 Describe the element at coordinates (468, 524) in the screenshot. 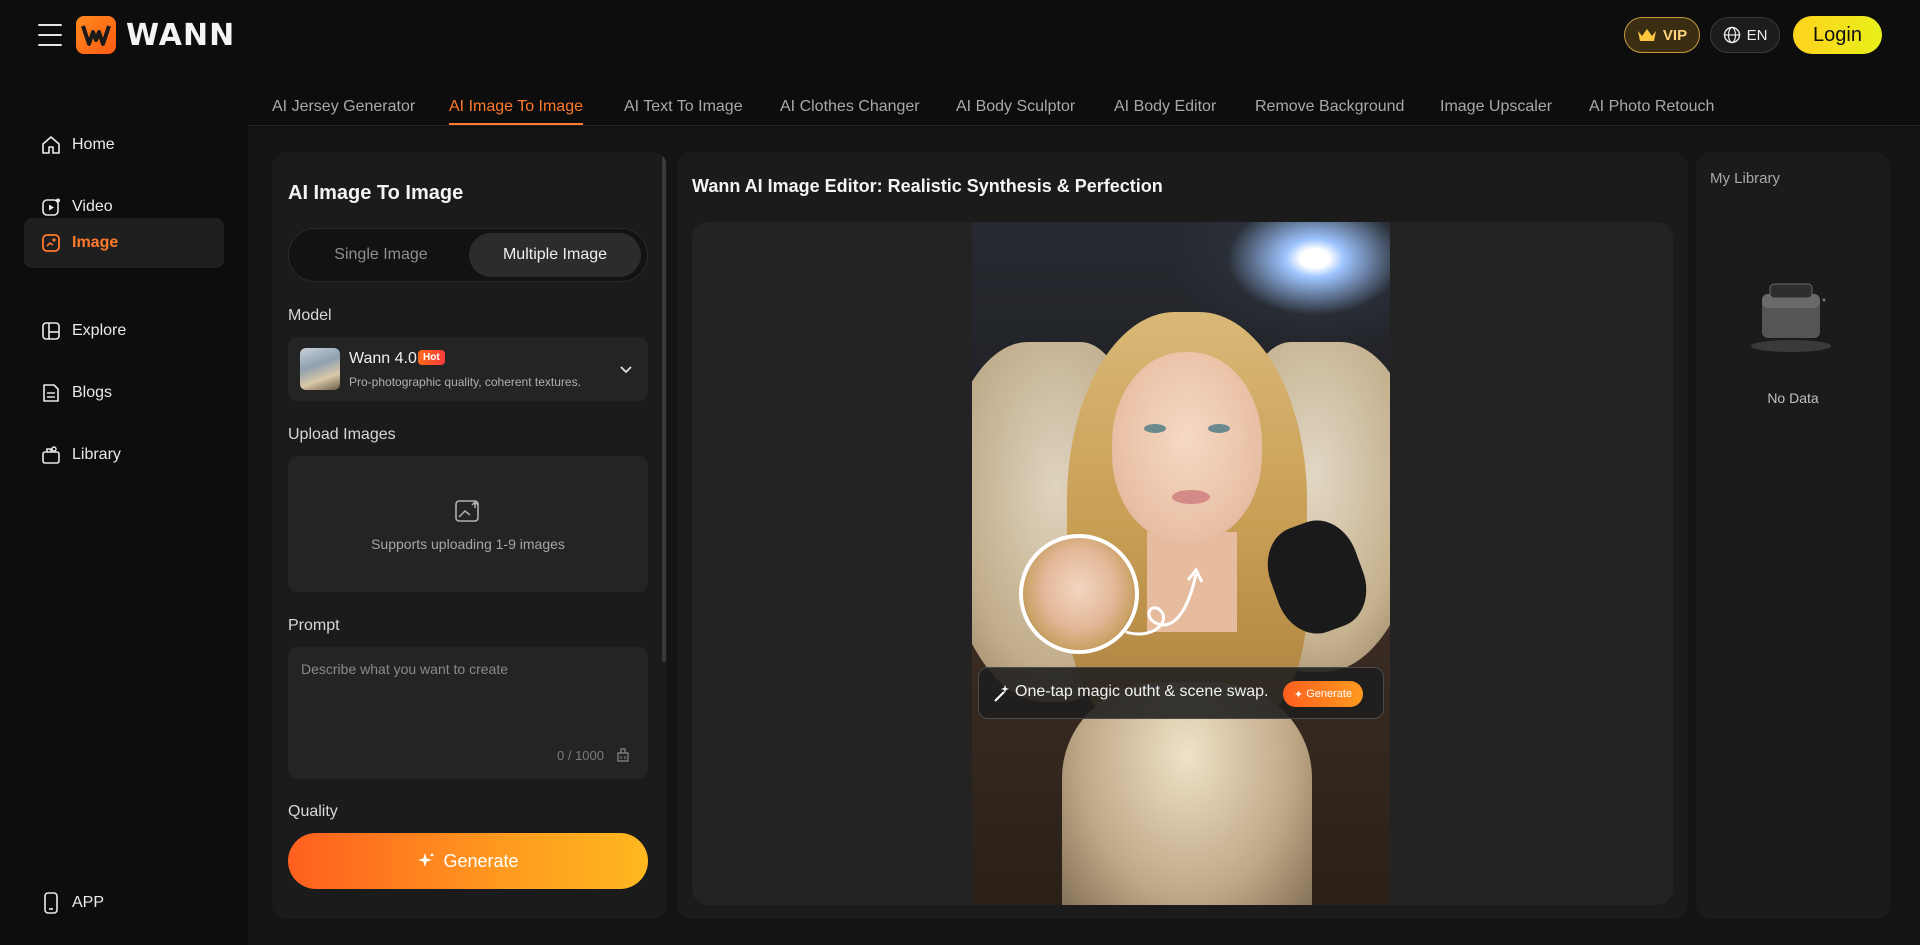

I see `image-upload-area: Supports uploading 1-9 images` at that location.